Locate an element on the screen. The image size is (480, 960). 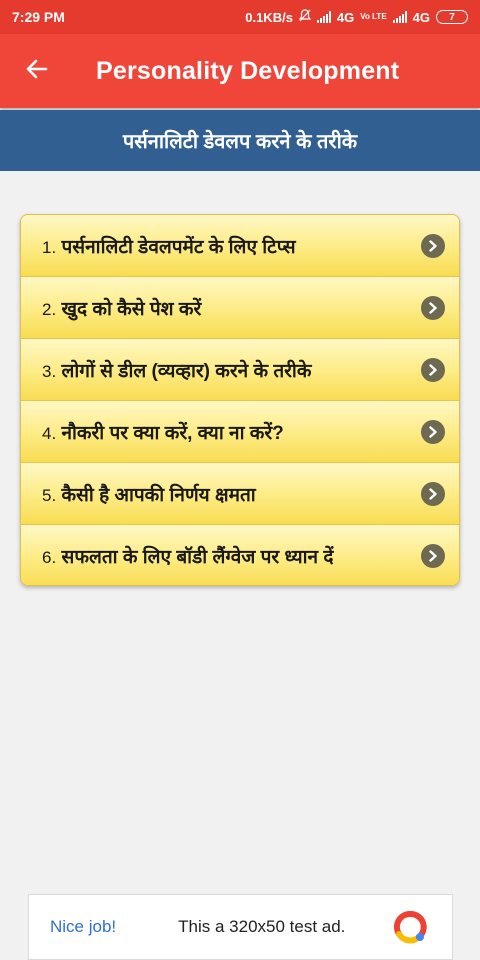
mute-bell-icon is located at coordinates (305, 17).